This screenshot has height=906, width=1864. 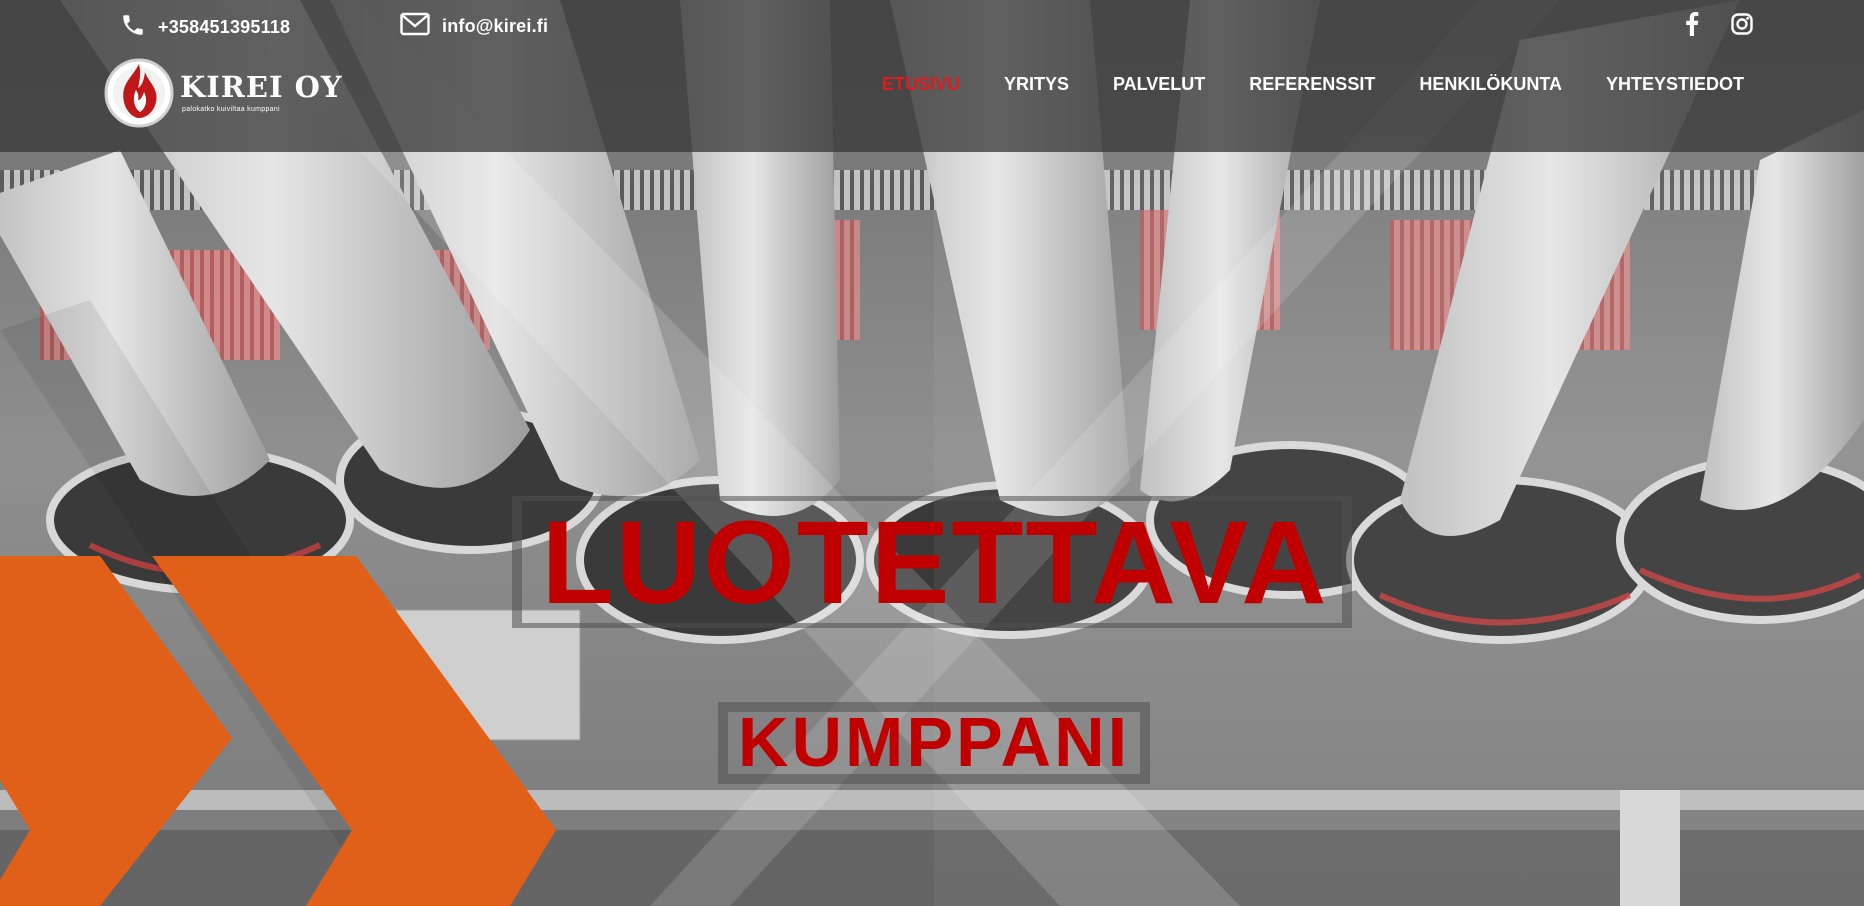 What do you see at coordinates (224, 27) in the screenshot?
I see `phone-number: +358451395118` at bounding box center [224, 27].